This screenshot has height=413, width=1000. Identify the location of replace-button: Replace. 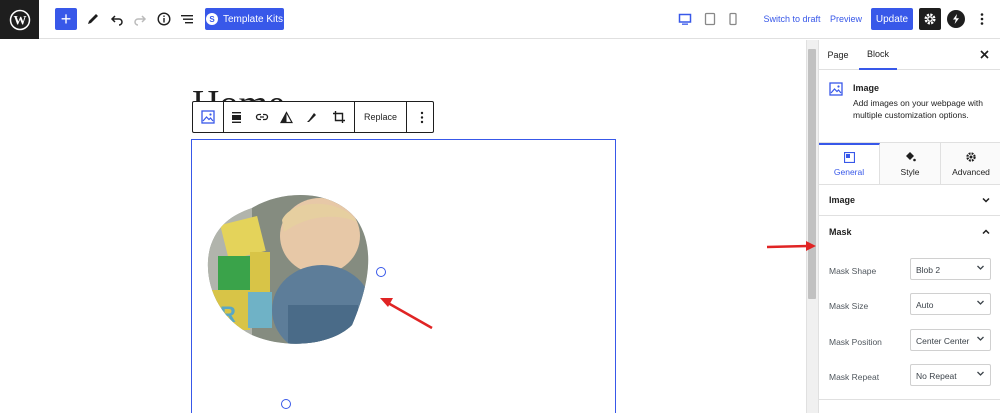
(380, 117).